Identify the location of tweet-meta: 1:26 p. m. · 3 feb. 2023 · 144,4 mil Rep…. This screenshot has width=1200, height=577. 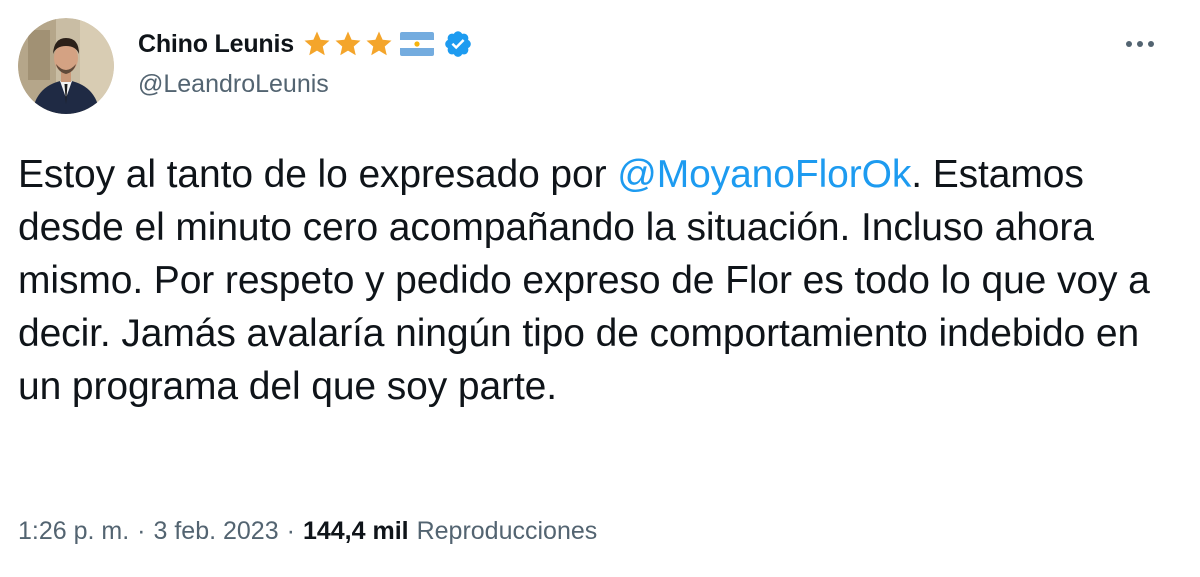
(307, 531).